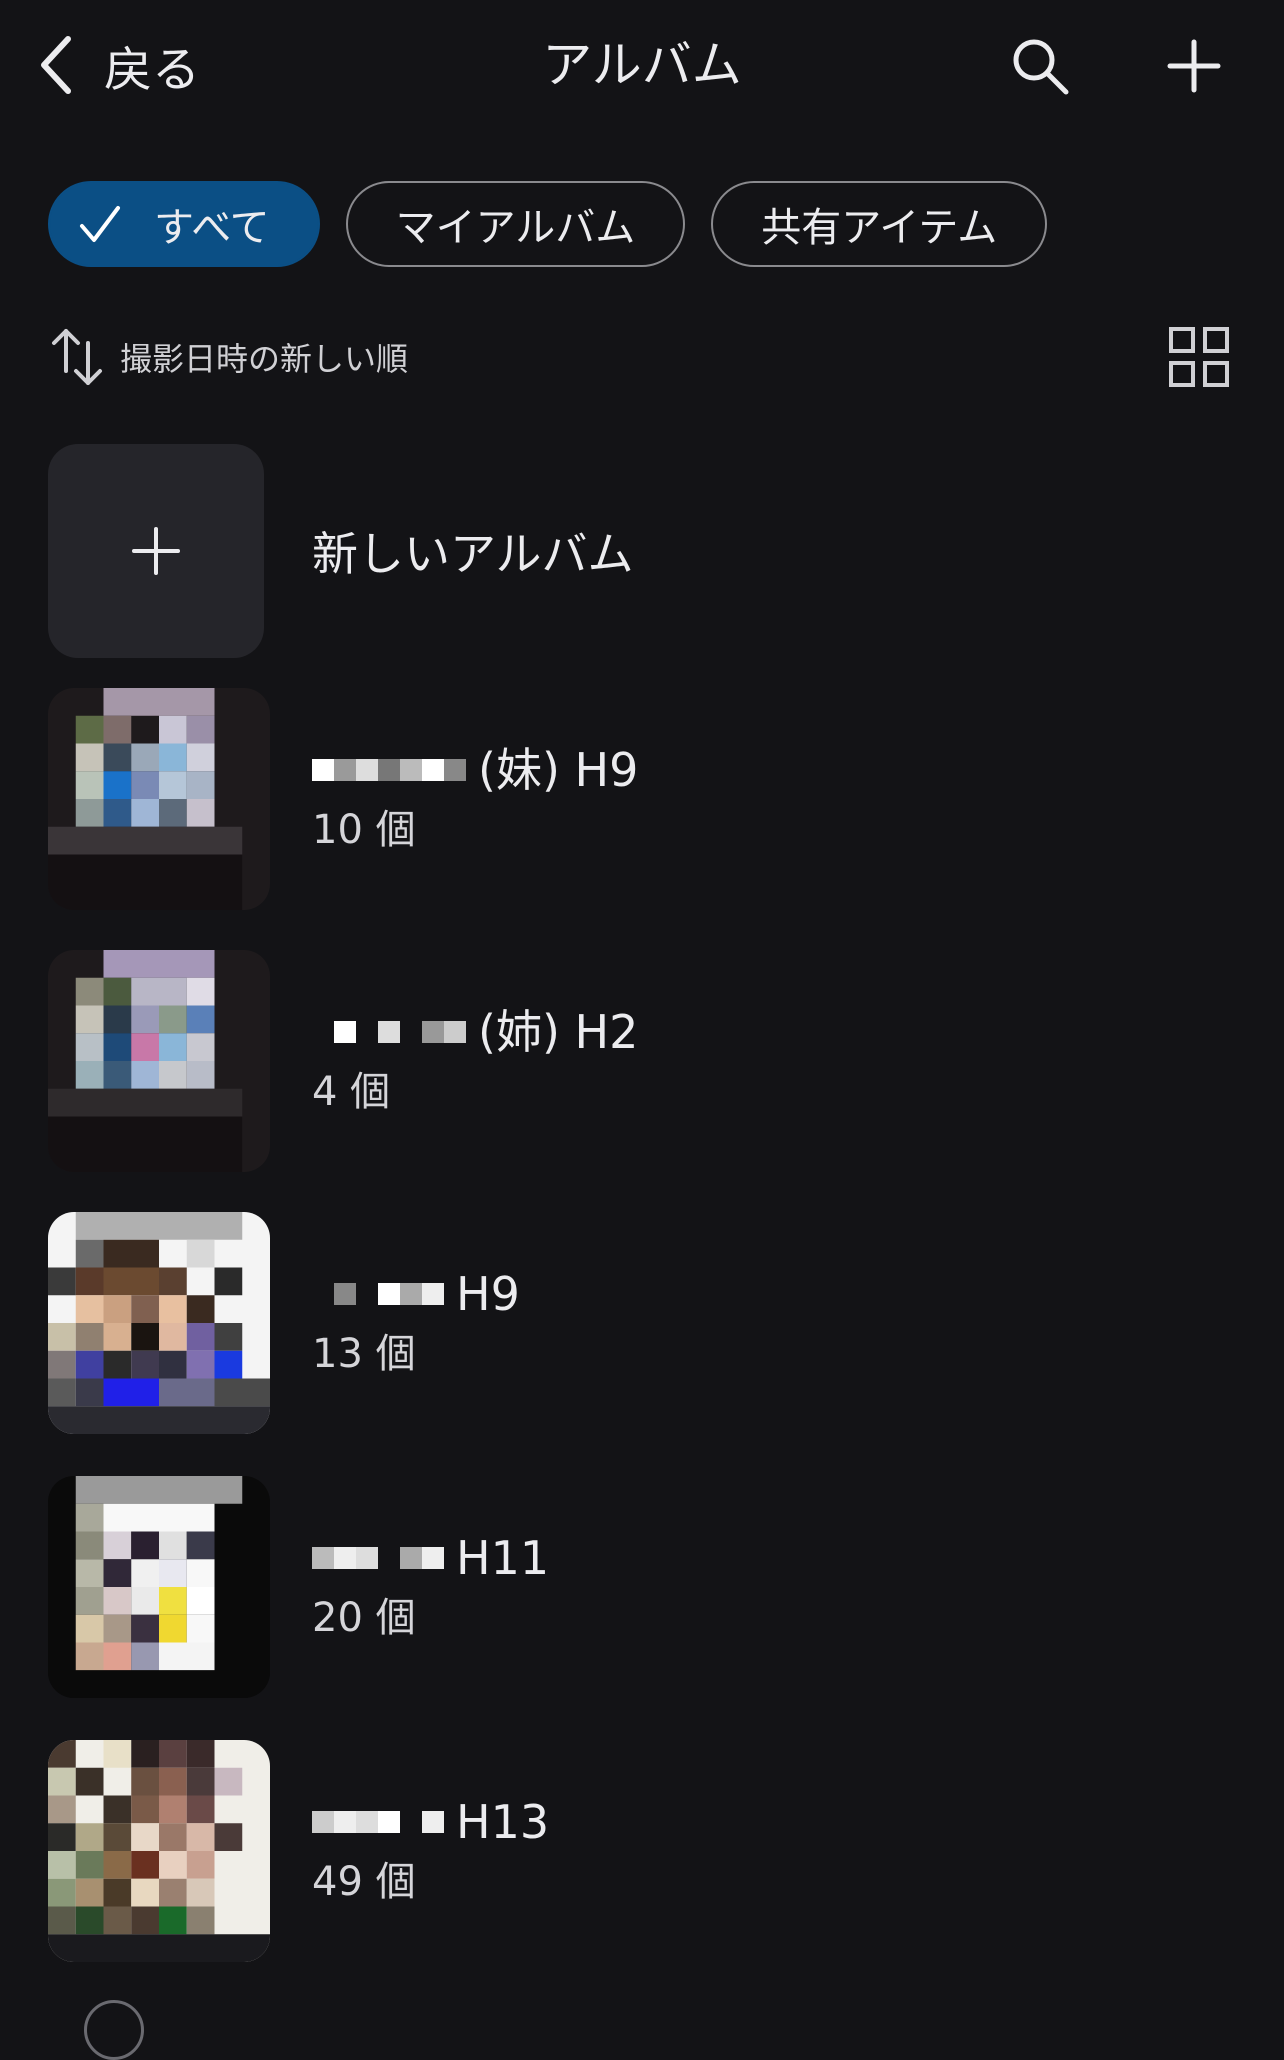 This screenshot has width=1284, height=2060. Describe the element at coordinates (515, 228) in the screenshot. I see `chip-label: マイアルバム` at that location.